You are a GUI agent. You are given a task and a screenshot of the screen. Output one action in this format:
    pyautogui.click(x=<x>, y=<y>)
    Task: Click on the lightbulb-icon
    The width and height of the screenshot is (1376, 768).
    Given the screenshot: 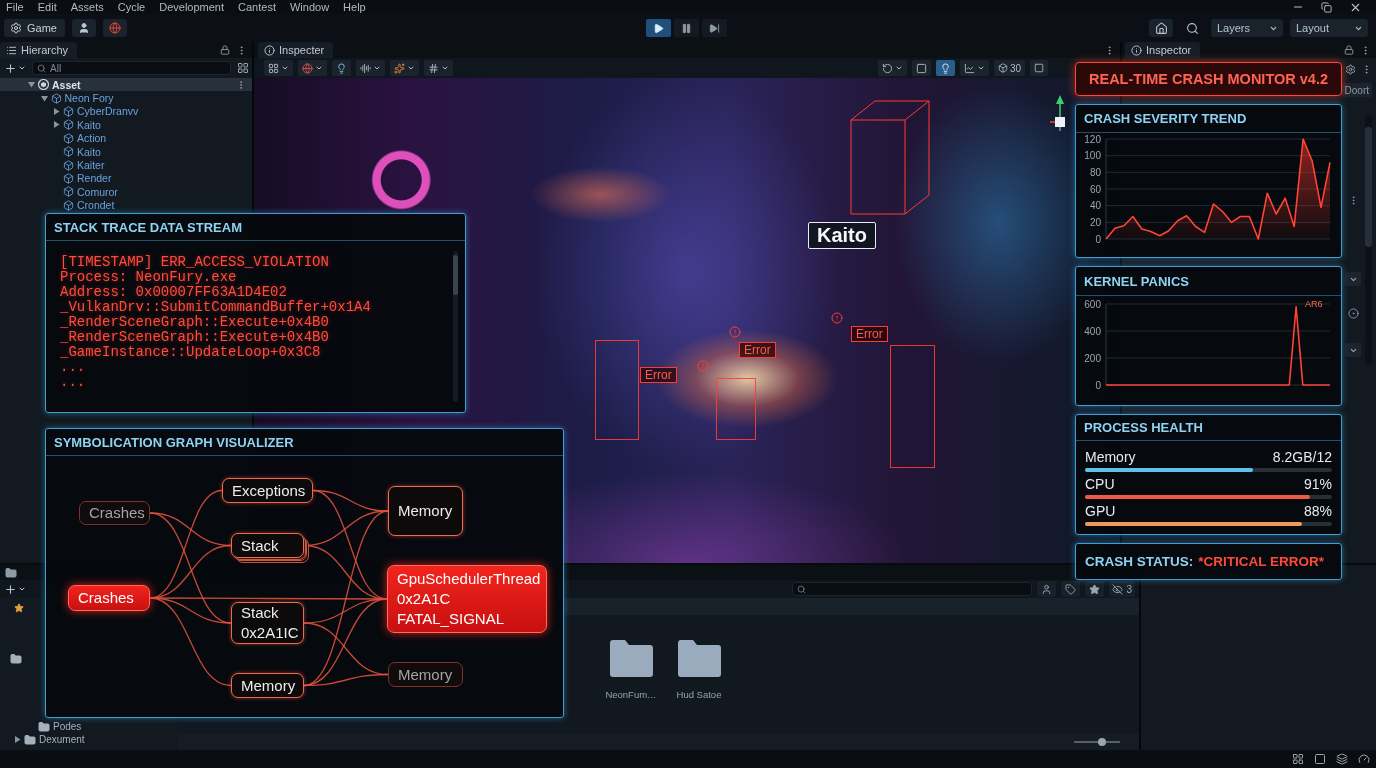 What is the action you would take?
    pyautogui.click(x=945, y=68)
    